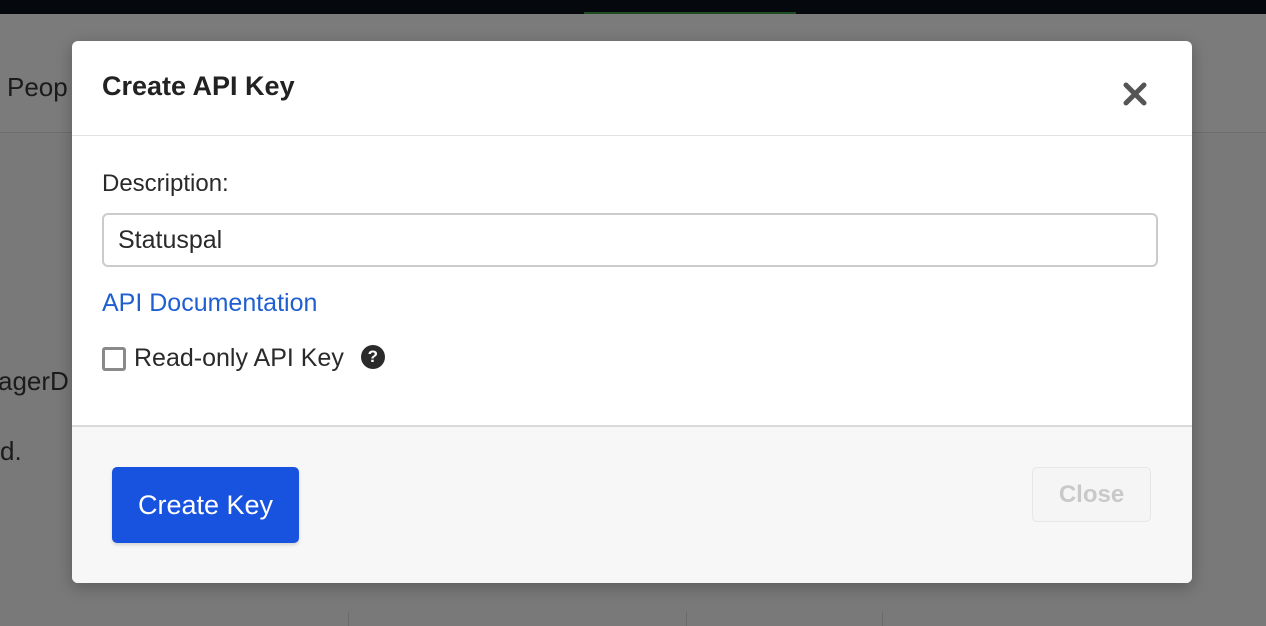 The image size is (1266, 626). What do you see at coordinates (1091, 494) in the screenshot?
I see `close-button: Close` at bounding box center [1091, 494].